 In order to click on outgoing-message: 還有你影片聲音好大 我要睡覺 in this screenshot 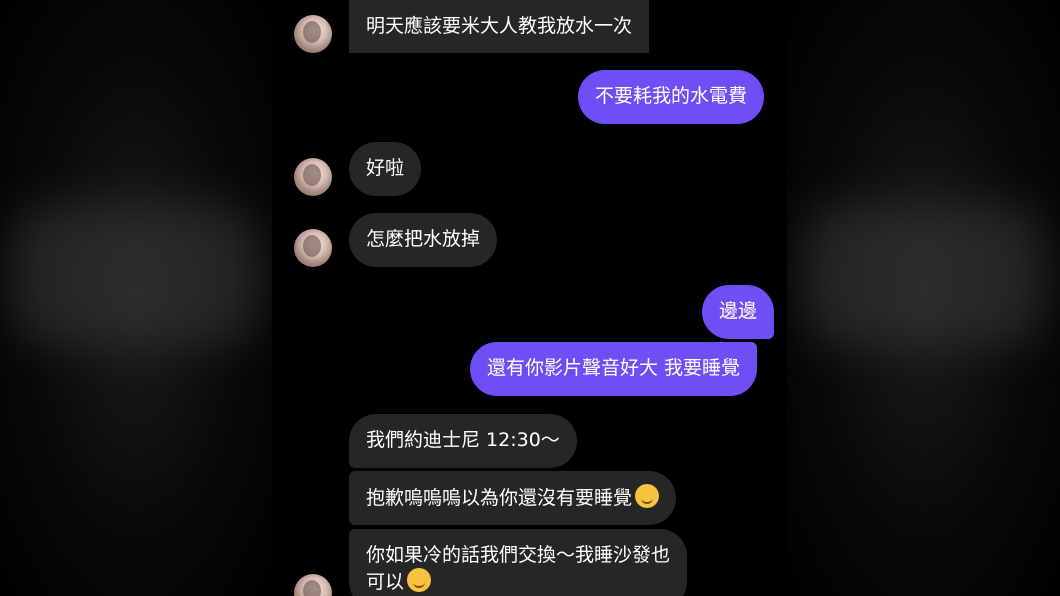, I will do `click(614, 369)`.